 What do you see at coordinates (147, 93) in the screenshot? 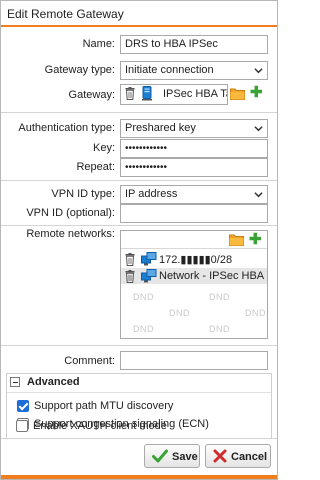
I see `host-icon` at bounding box center [147, 93].